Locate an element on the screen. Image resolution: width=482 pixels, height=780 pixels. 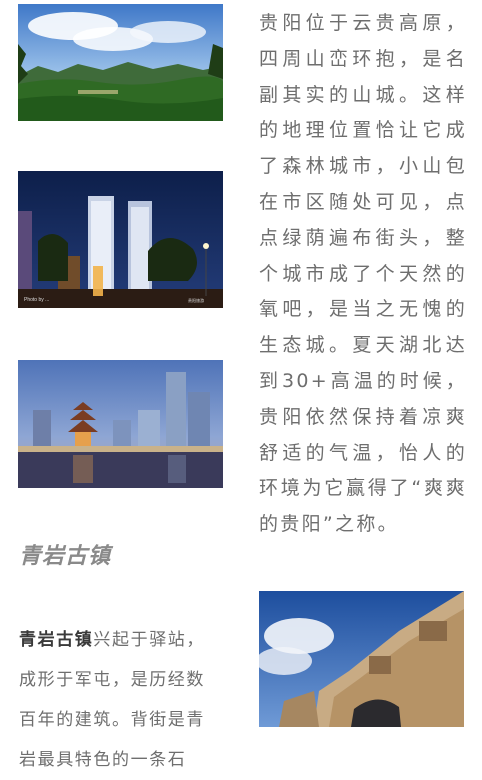
mountain-landscape-photo is located at coordinates (120, 62).